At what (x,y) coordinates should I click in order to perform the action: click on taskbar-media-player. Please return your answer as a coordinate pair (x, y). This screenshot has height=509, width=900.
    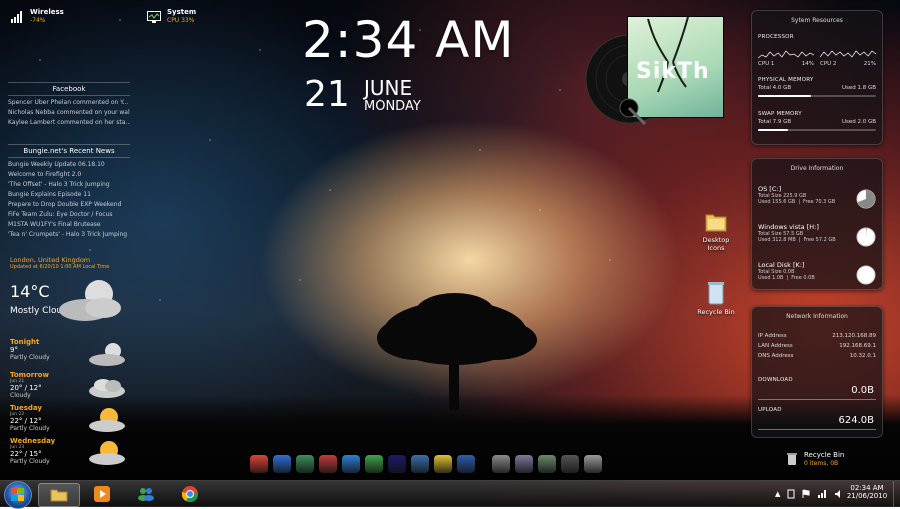
    Looking at the image, I should click on (102, 494).